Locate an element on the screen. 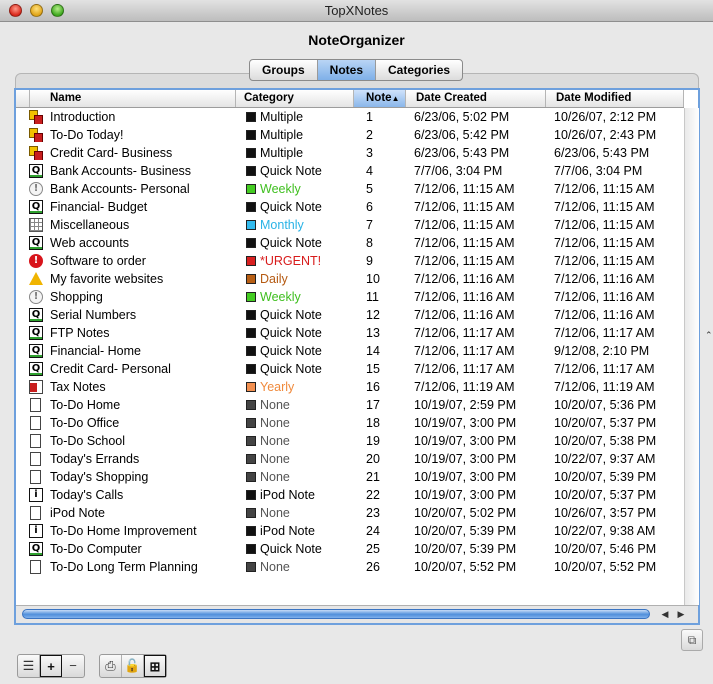 This screenshot has width=713, height=684. header-date-created: Date Created is located at coordinates (476, 98).